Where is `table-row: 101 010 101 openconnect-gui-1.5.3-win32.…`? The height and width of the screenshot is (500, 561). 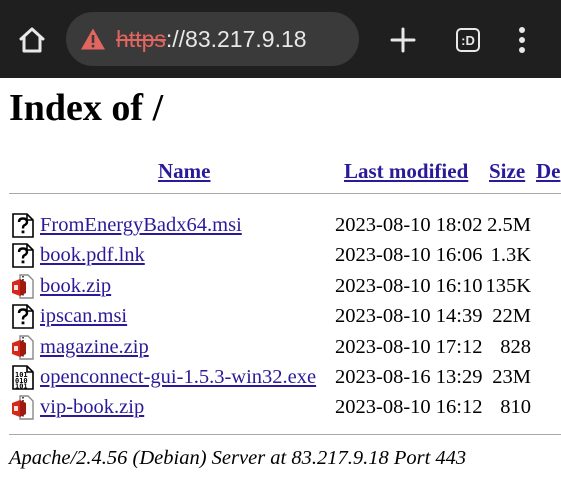 table-row: 101 010 101 openconnect-gui-1.5.3-win32.… is located at coordinates (280, 378).